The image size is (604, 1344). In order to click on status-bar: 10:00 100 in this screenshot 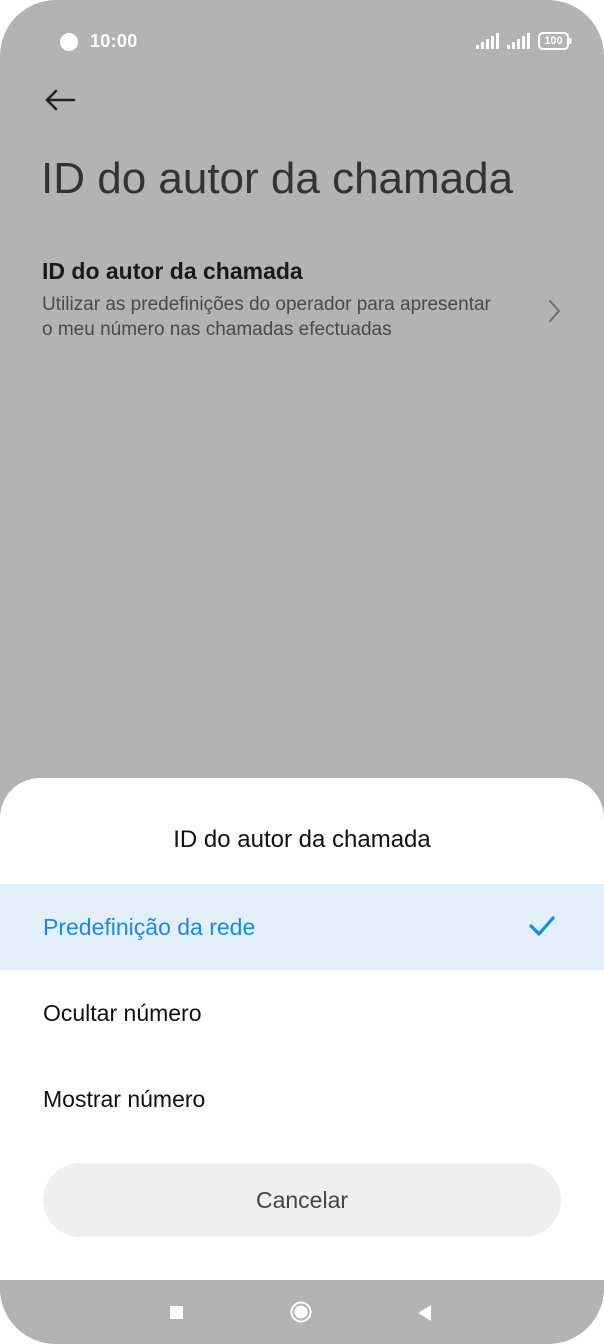, I will do `click(302, 42)`.